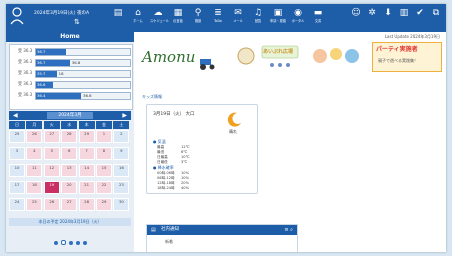 This screenshot has width=452, height=256. What do you see at coordinates (86, 187) in the screenshot?
I see `calendar-day: 21` at bounding box center [86, 187].